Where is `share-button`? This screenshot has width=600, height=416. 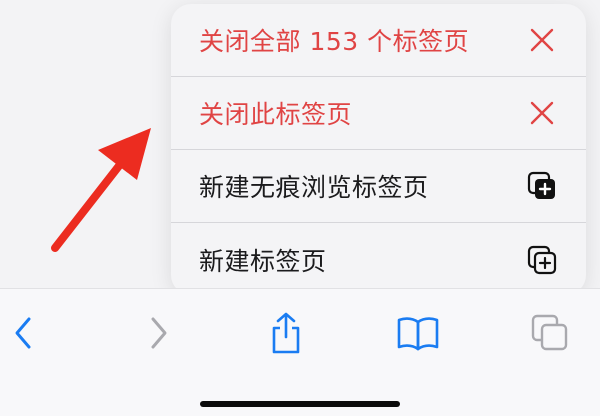 share-button is located at coordinates (286, 333).